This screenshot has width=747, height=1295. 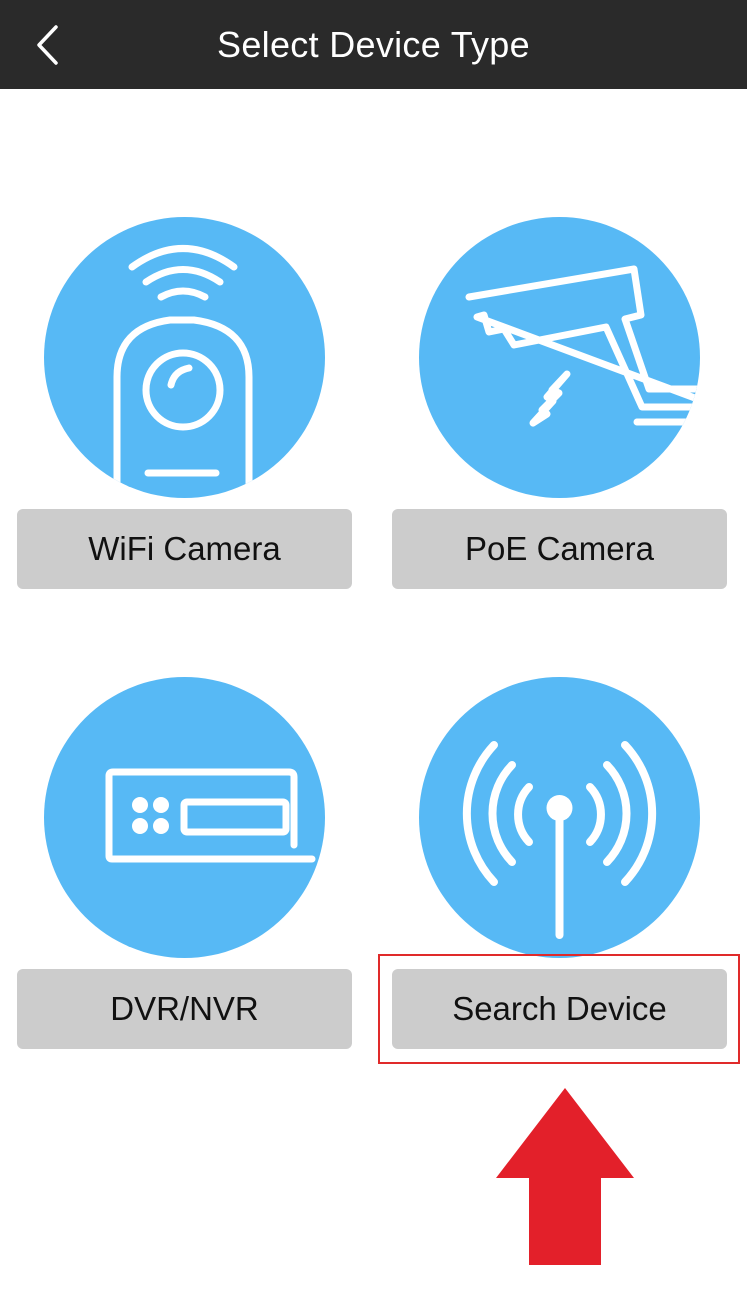 I want to click on wifi-camera-tile-image, so click(x=184, y=357).